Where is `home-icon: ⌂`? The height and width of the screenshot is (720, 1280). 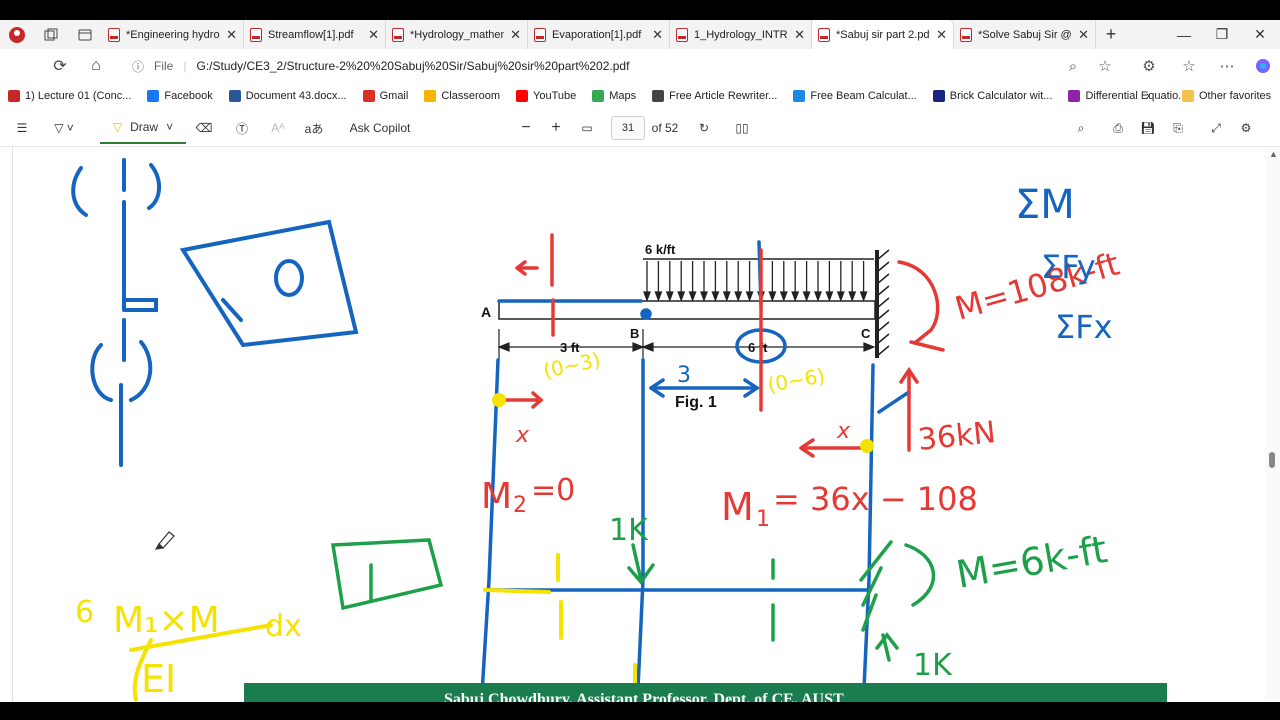 home-icon: ⌂ is located at coordinates (96, 66).